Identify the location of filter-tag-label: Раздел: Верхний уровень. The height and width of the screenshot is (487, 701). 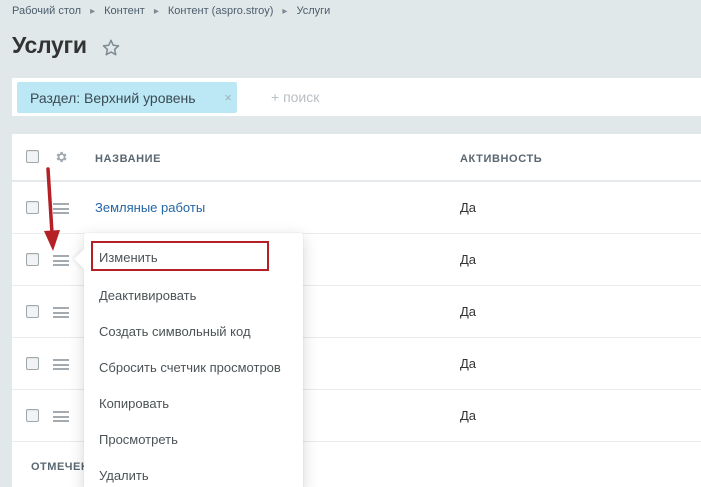
(113, 97).